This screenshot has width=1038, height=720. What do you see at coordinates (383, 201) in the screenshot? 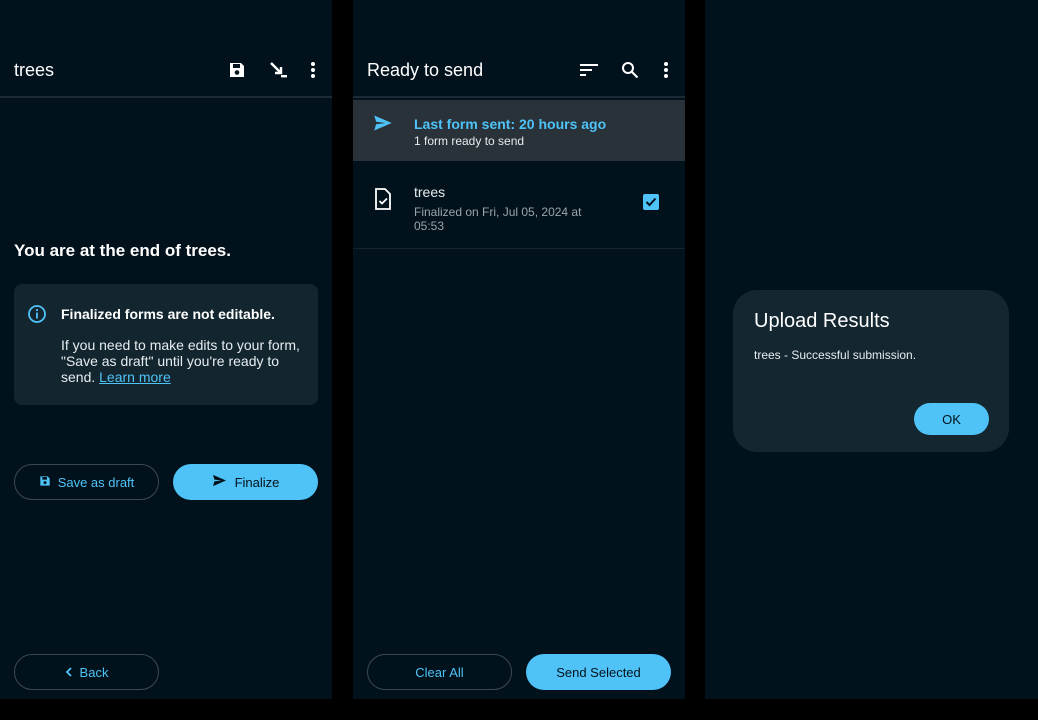
I see `form-checked-icon` at bounding box center [383, 201].